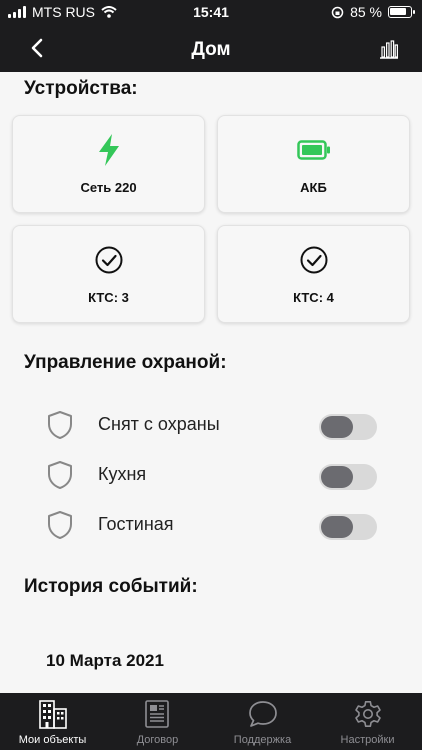 This screenshot has height=750, width=422. I want to click on navigation-header: Дом, so click(211, 49).